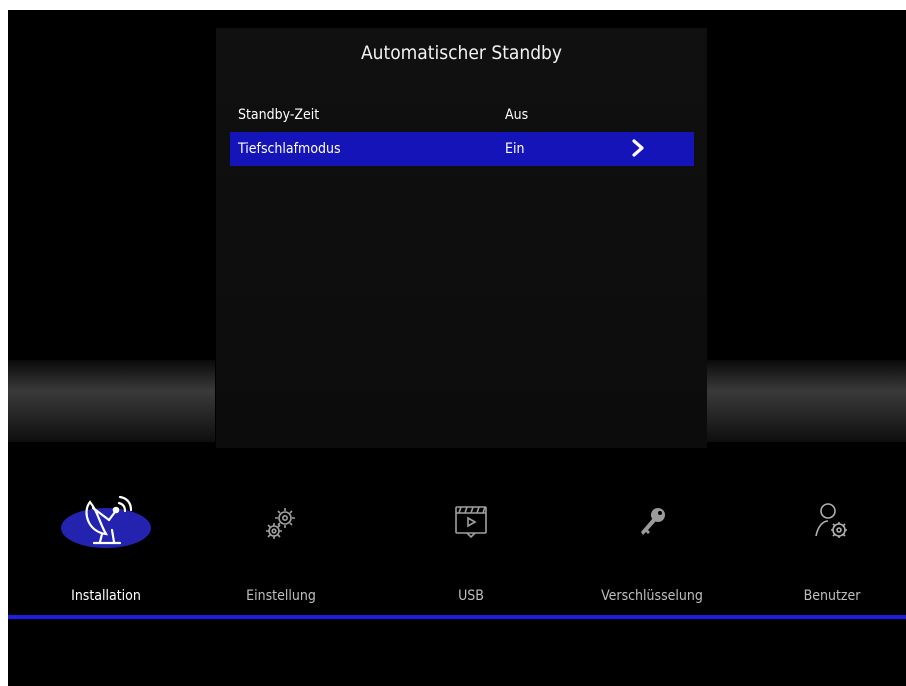 This screenshot has height=686, width=906. What do you see at coordinates (457, 617) in the screenshot?
I see `accent-line` at bounding box center [457, 617].